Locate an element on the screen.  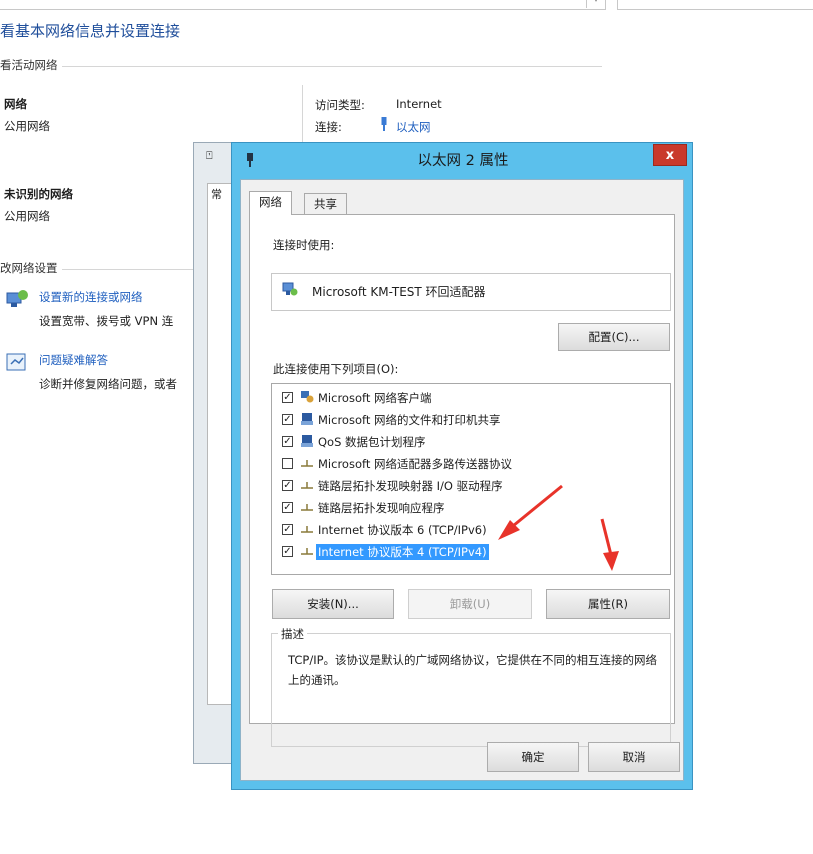
troubleshoot-desc: 诊断并修复网络问题，或者 is located at coordinates (108, 384).